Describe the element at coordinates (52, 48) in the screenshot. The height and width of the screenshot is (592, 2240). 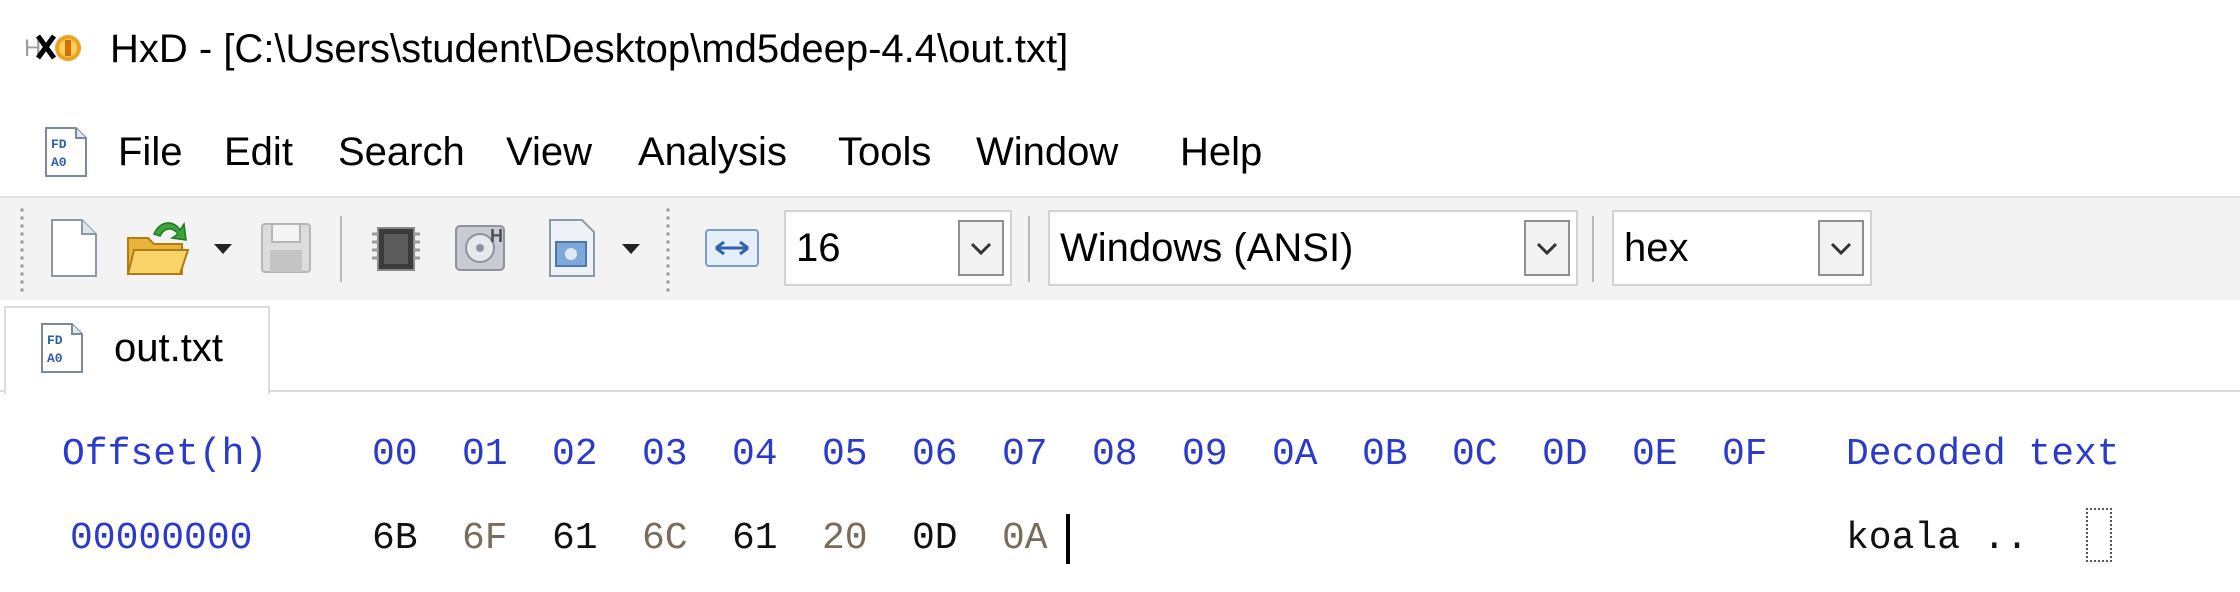
I see `hxd-app-icon: H` at that location.